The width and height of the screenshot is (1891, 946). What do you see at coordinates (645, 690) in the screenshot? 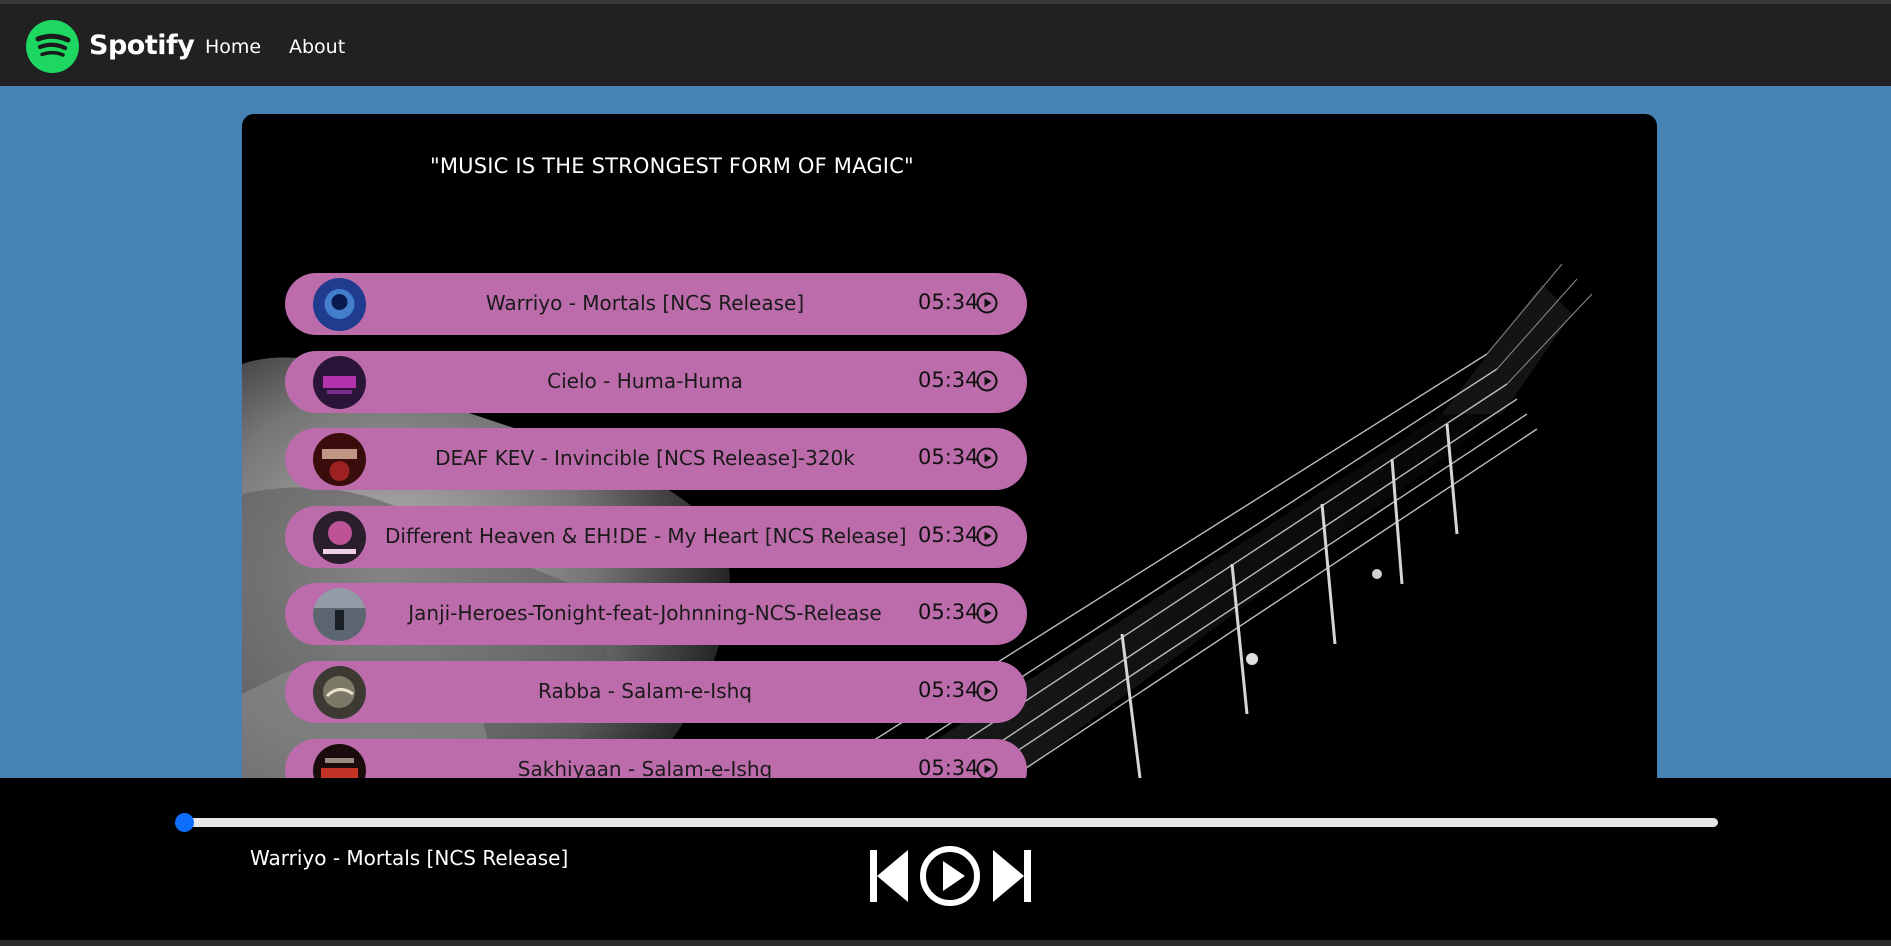
I see `song-title: Rabba - Salam-e-Ishq` at bounding box center [645, 690].